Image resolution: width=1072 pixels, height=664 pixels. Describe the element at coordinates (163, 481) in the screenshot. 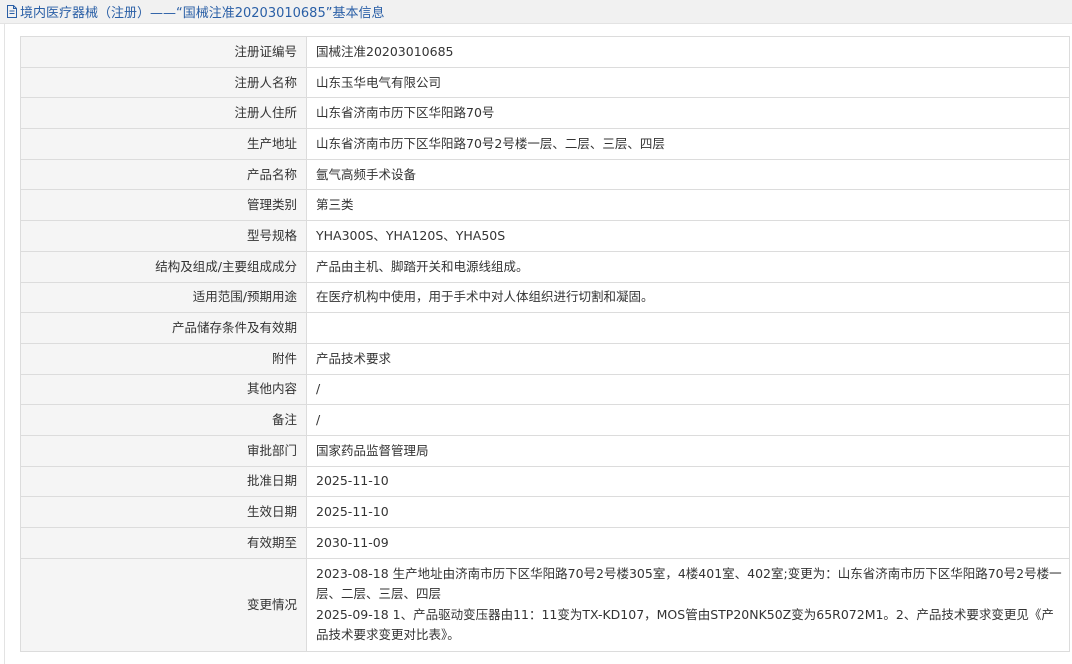

I see `field-label: 批准日期` at that location.